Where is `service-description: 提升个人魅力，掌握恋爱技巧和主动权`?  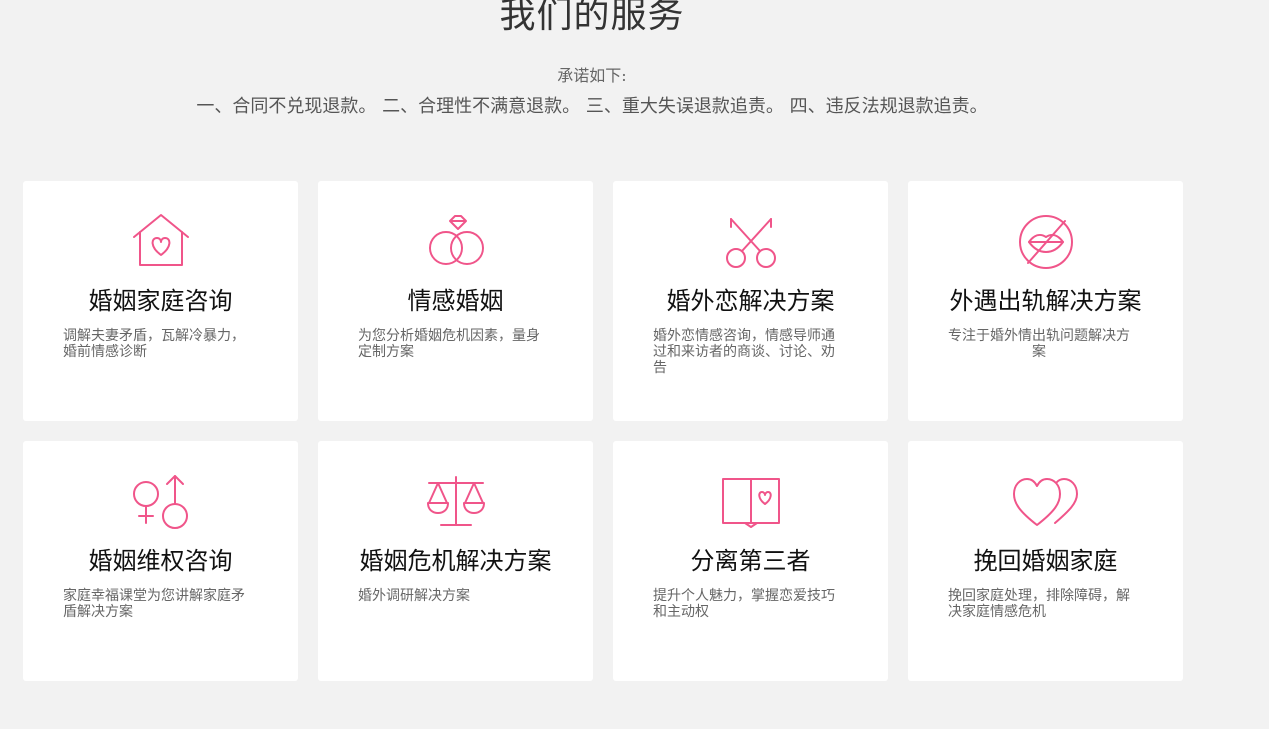 service-description: 提升个人魅力，掌握恋爱技巧和主动权 is located at coordinates (744, 604).